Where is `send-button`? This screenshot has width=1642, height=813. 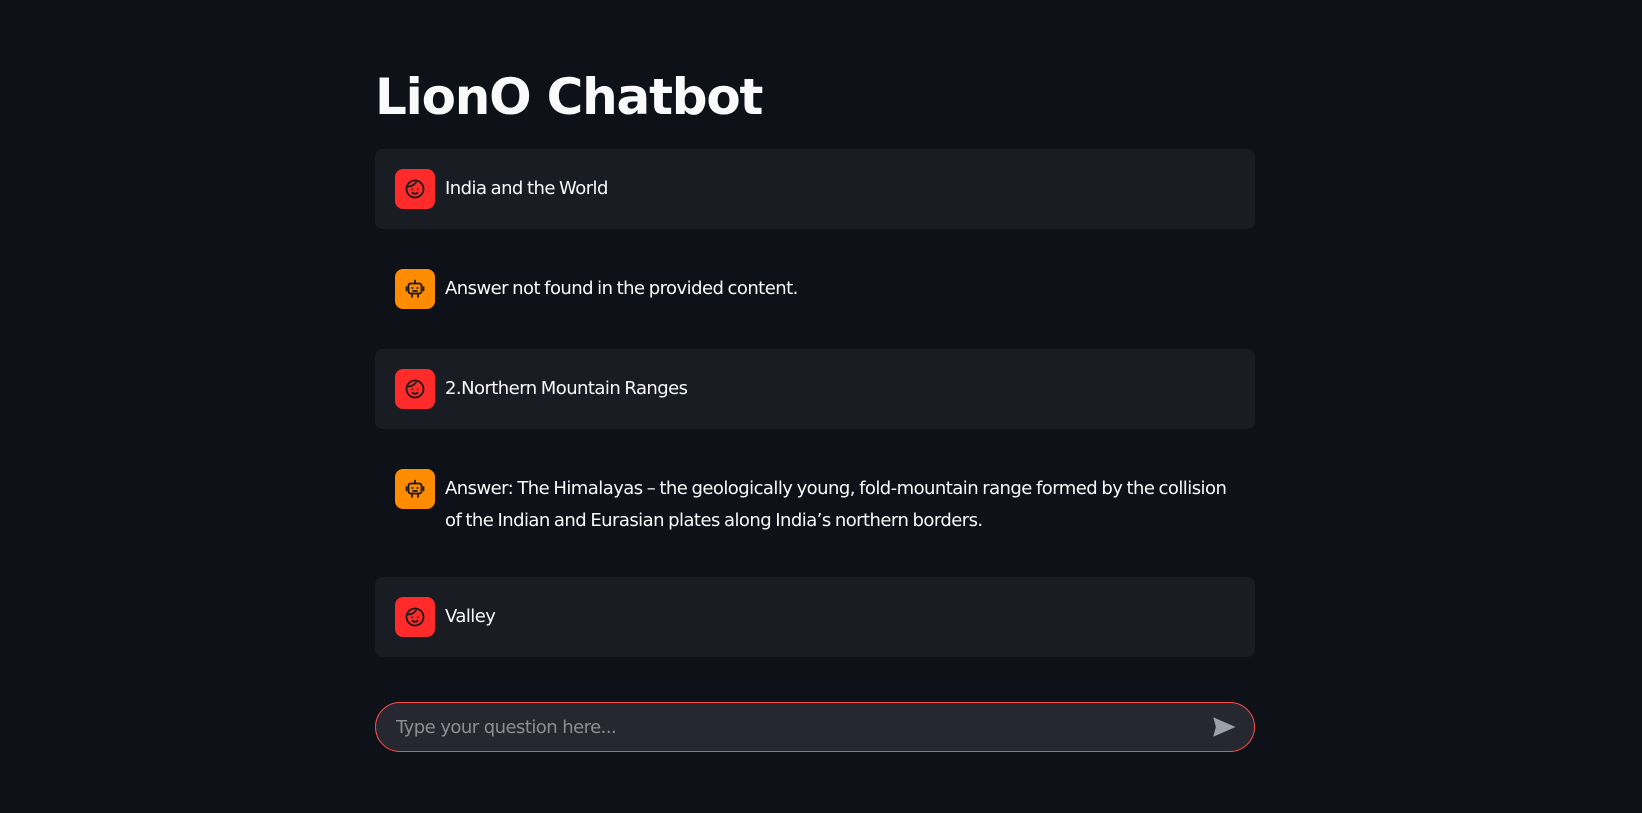 send-button is located at coordinates (1224, 727).